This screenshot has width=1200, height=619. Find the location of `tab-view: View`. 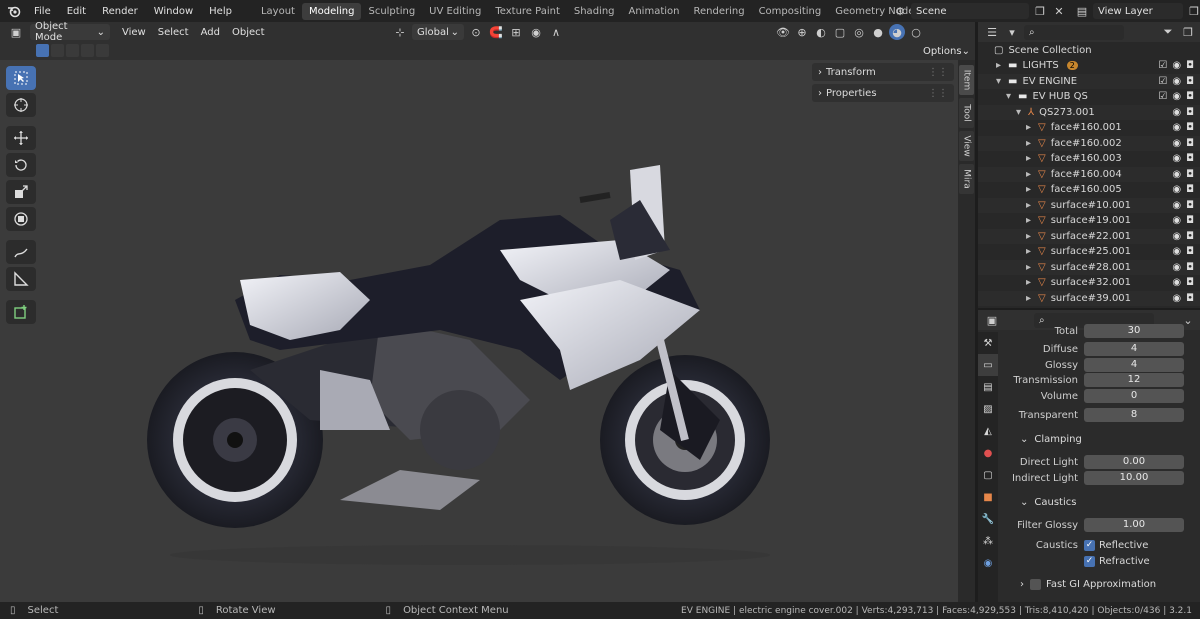

tab-view: View is located at coordinates (966, 146).